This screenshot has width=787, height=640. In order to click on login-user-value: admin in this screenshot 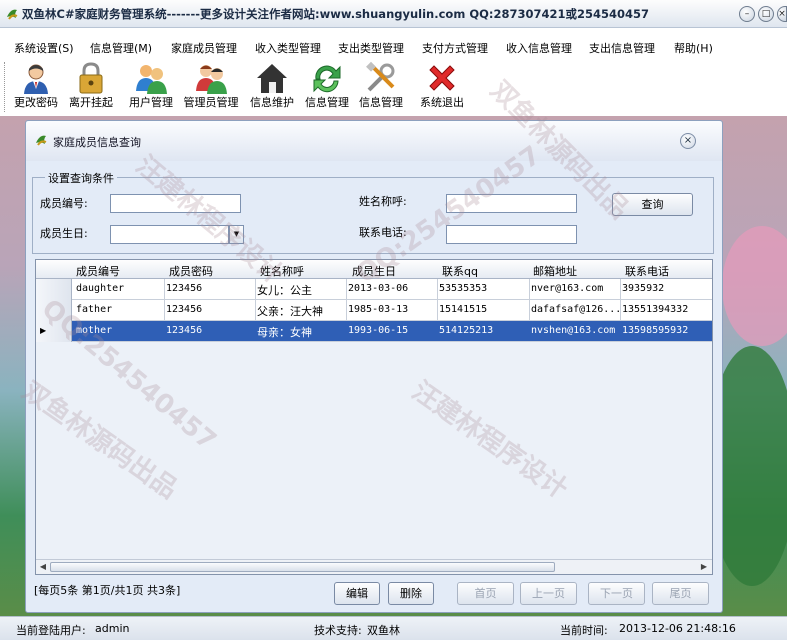, I will do `click(112, 628)`.